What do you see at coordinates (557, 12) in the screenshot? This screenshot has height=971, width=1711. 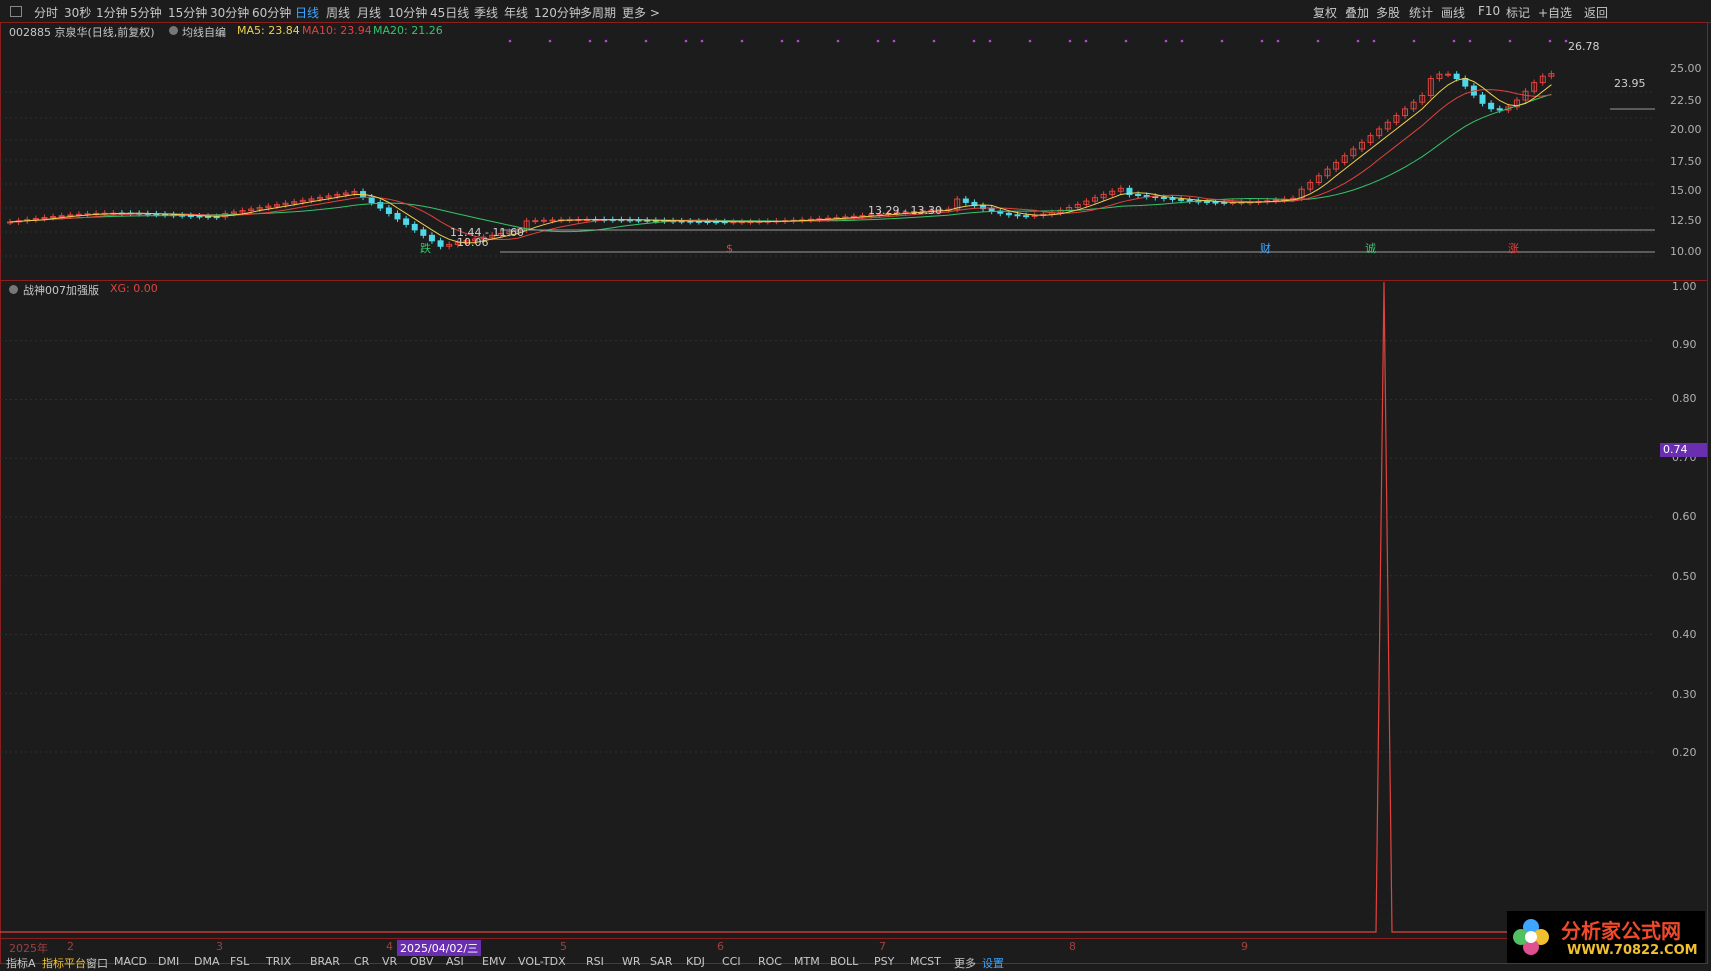 I see `period-tab-14: 120分钟` at bounding box center [557, 12].